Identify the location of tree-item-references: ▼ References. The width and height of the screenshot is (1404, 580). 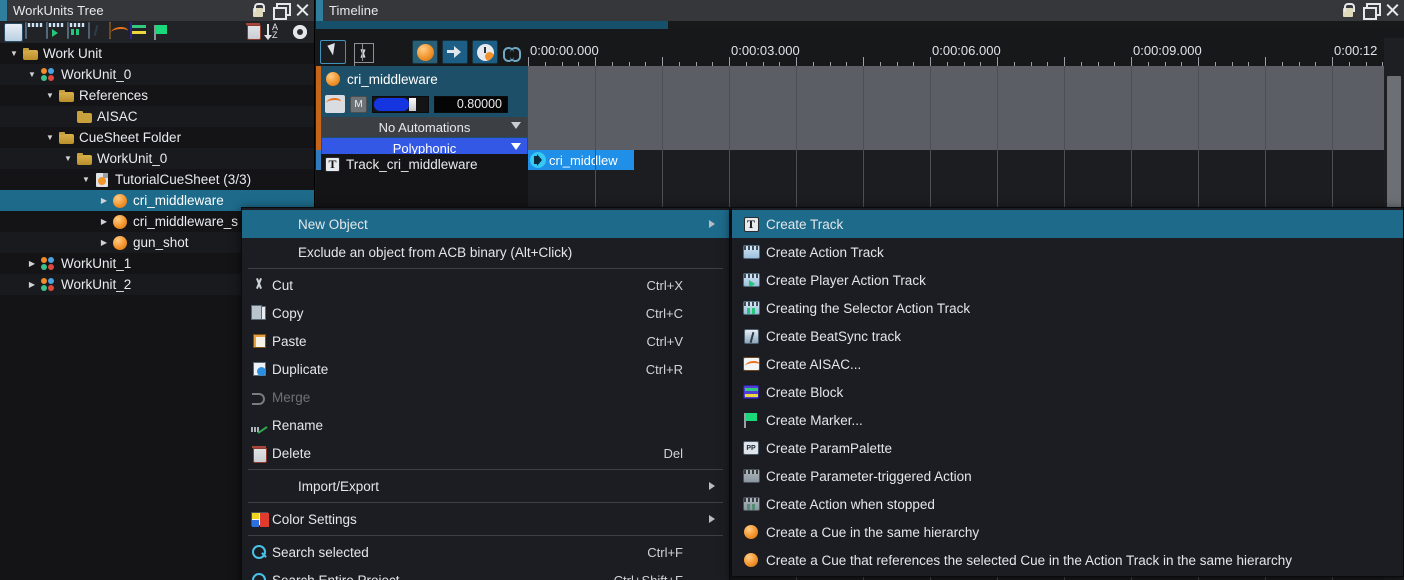
(157, 95).